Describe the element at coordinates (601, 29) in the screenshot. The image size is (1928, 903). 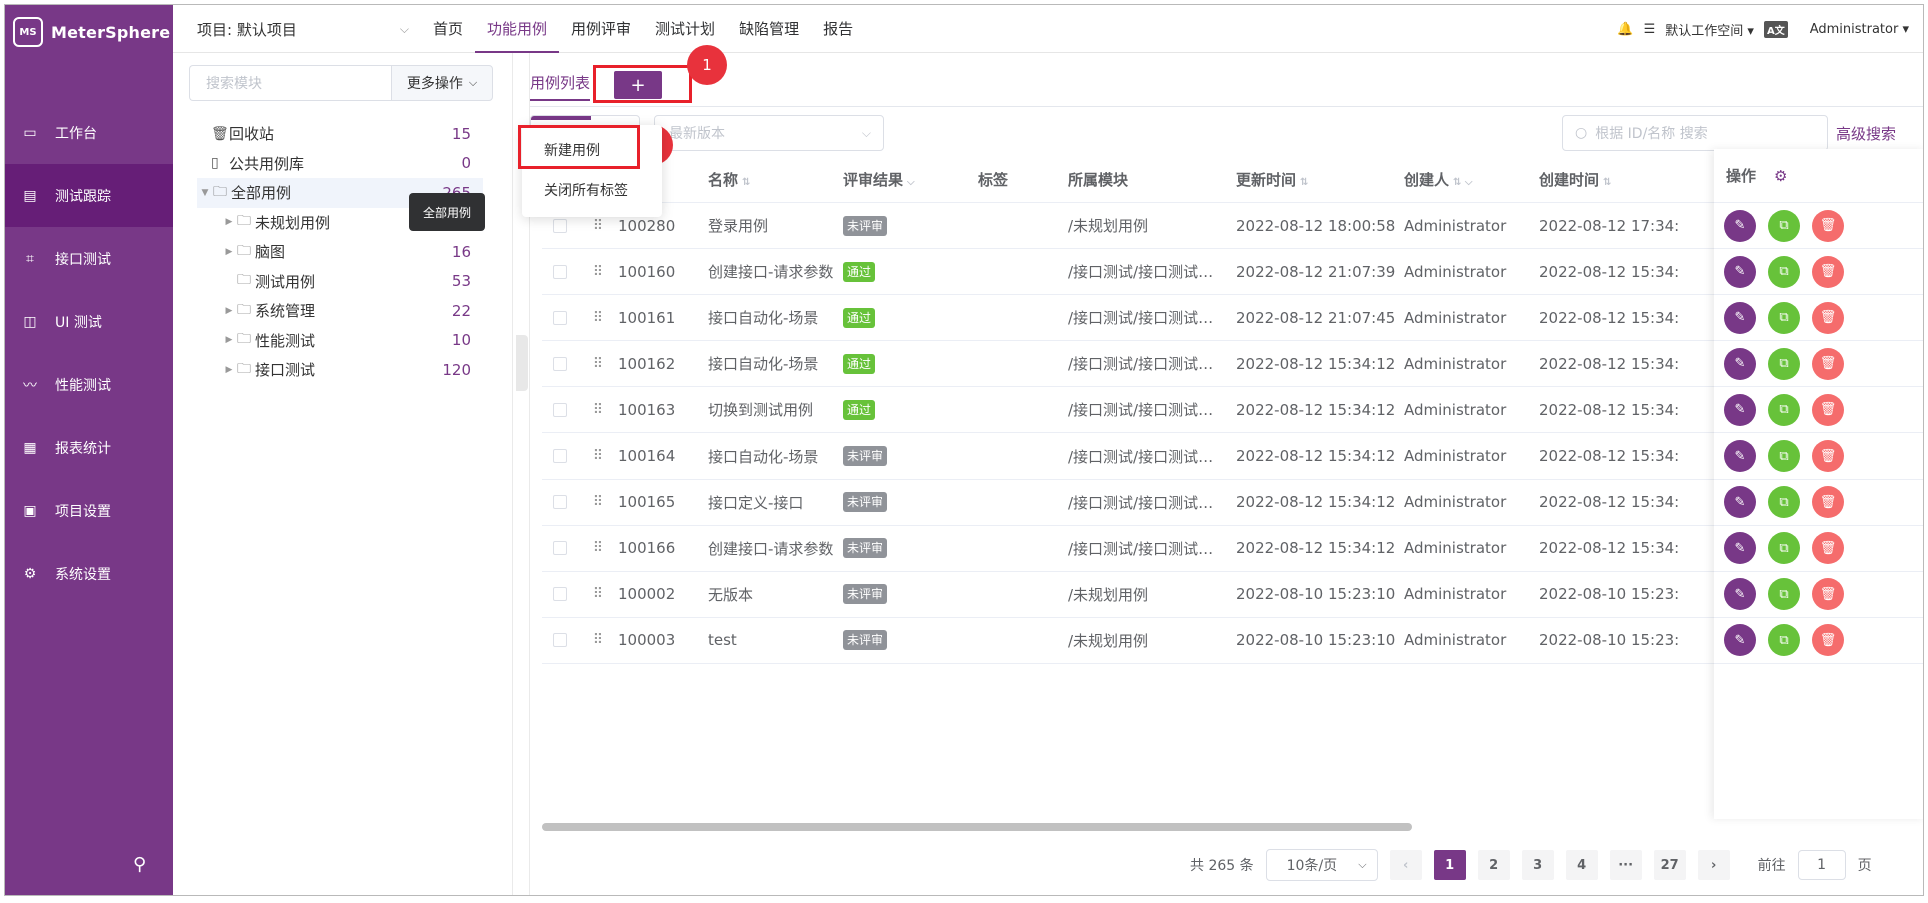
I see `top-menu-item-2: 用例评审` at that location.